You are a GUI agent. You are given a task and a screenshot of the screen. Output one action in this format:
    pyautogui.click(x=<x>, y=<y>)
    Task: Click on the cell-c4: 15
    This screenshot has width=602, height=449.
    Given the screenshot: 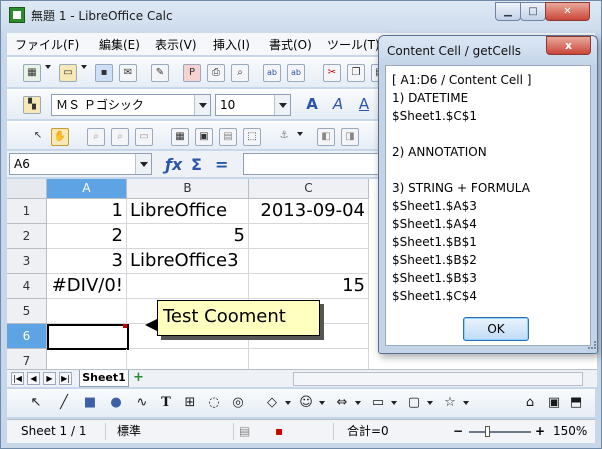 What is the action you would take?
    pyautogui.click(x=309, y=286)
    